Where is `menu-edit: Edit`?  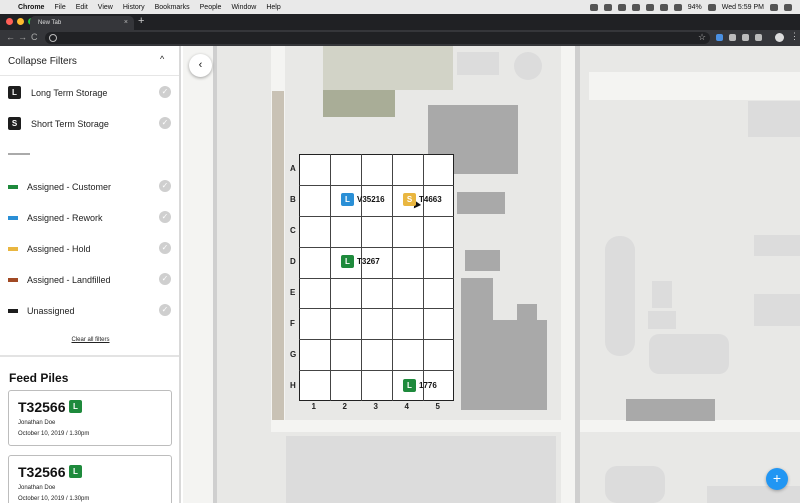 menu-edit: Edit is located at coordinates (82, 7).